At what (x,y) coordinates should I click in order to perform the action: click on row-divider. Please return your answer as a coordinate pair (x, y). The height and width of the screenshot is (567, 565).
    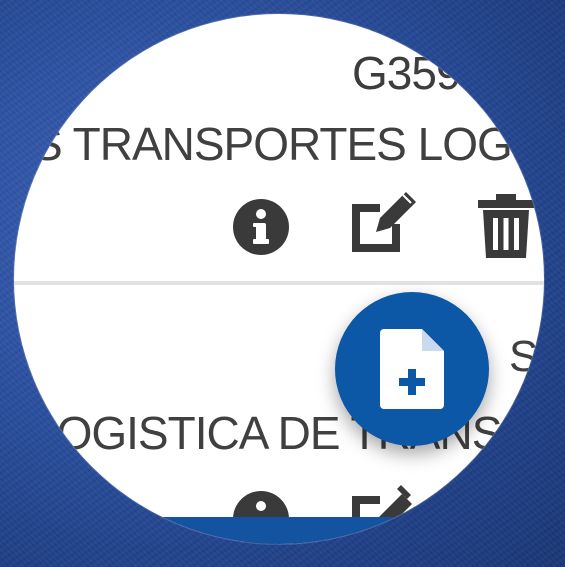
    Looking at the image, I should click on (279, 283).